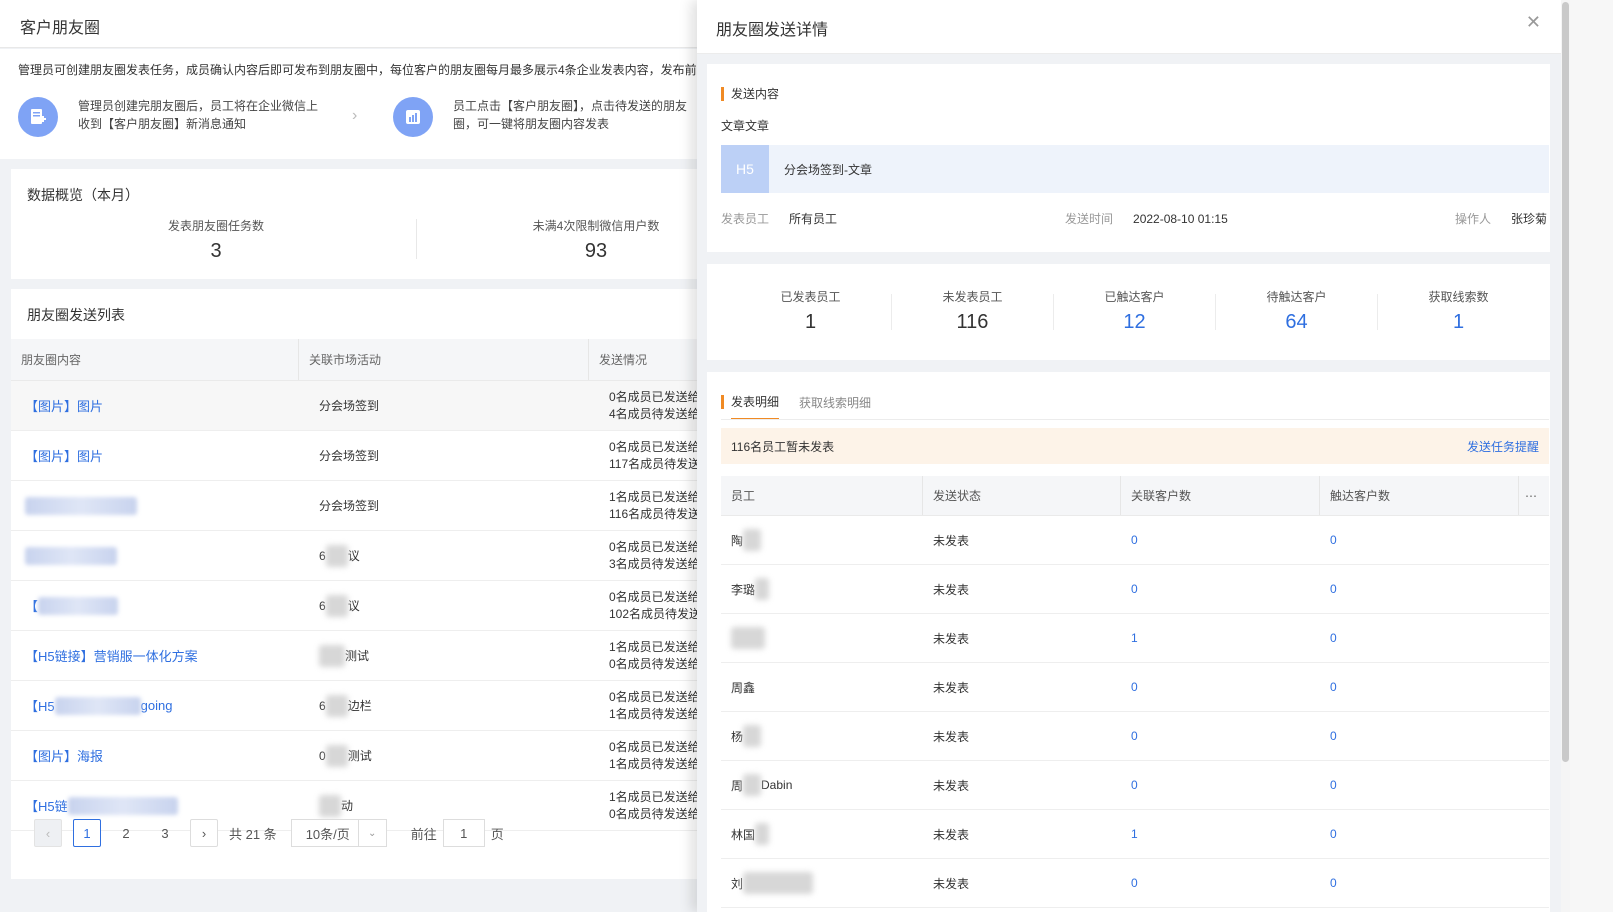 The height and width of the screenshot is (912, 1613). What do you see at coordinates (755, 406) in the screenshot?
I see `tab-publish-detail: 发表明细` at bounding box center [755, 406].